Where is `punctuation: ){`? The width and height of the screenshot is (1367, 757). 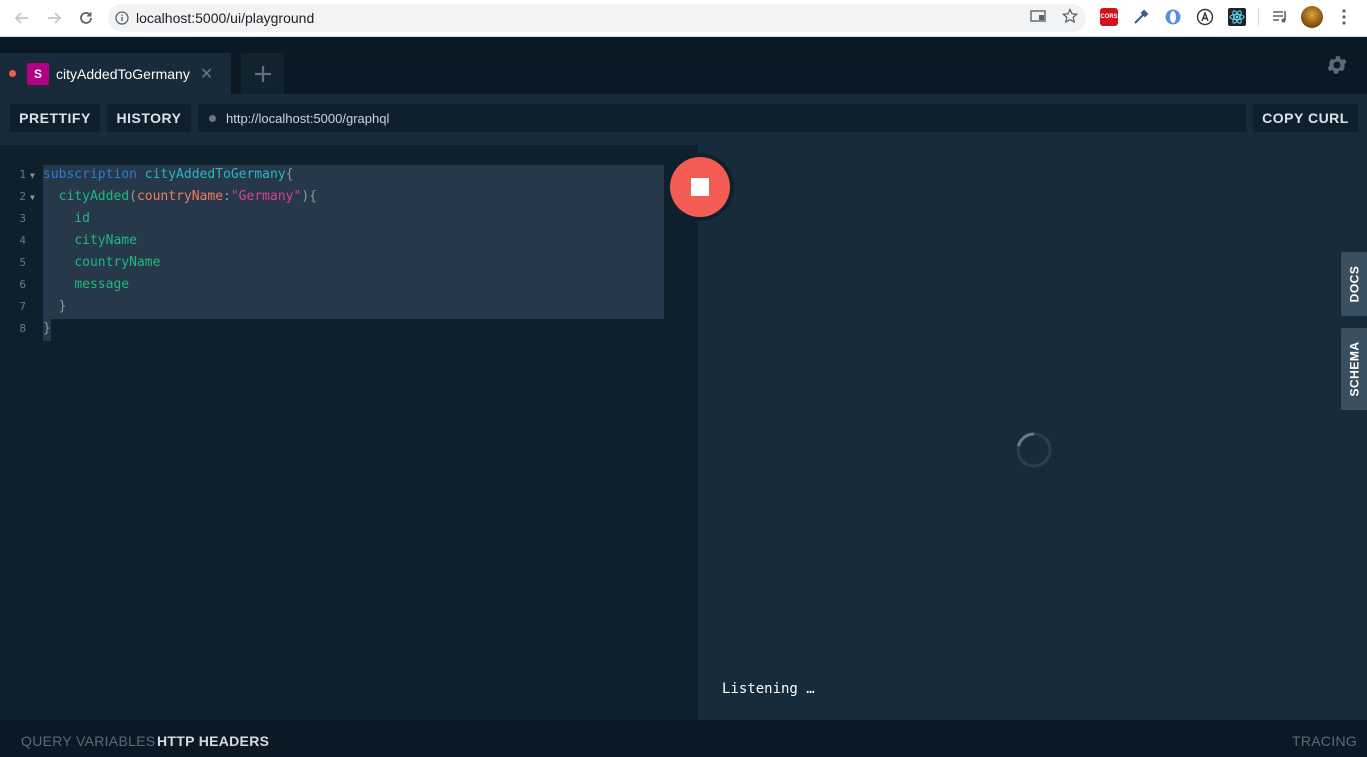
punctuation: ){ is located at coordinates (309, 196).